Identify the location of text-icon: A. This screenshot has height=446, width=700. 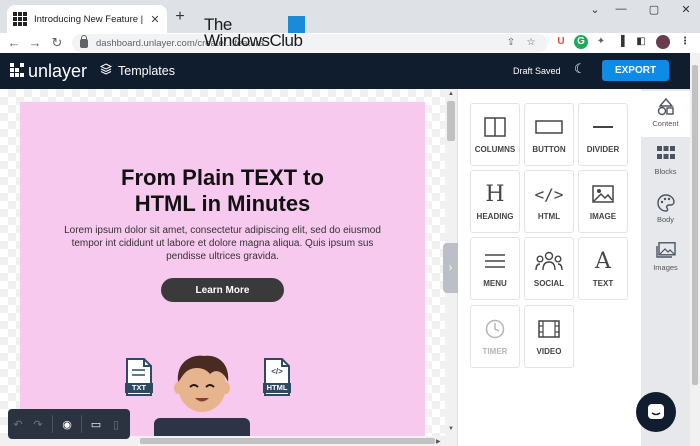
(603, 261).